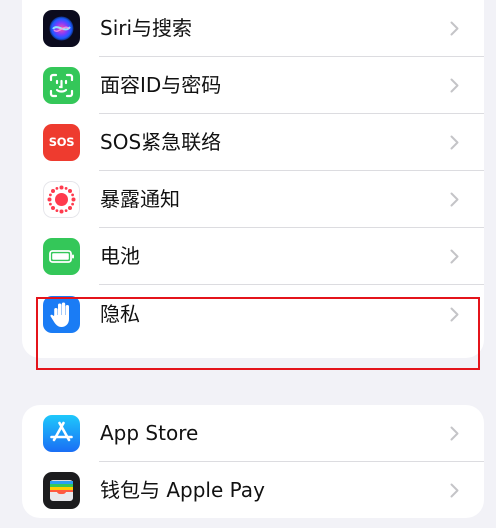  Describe the element at coordinates (253, 199) in the screenshot. I see `settings-row-exposure-notifications: 暴露通知` at that location.